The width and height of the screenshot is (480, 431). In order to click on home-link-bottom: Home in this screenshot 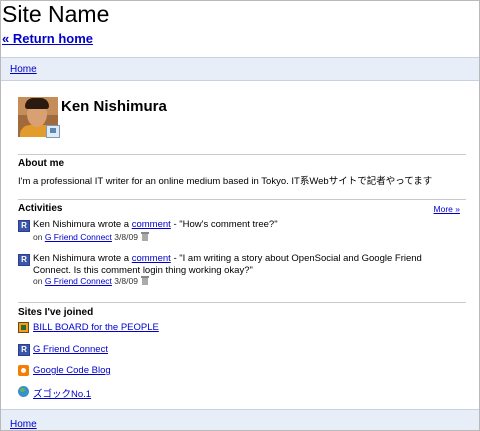, I will do `click(23, 424)`.